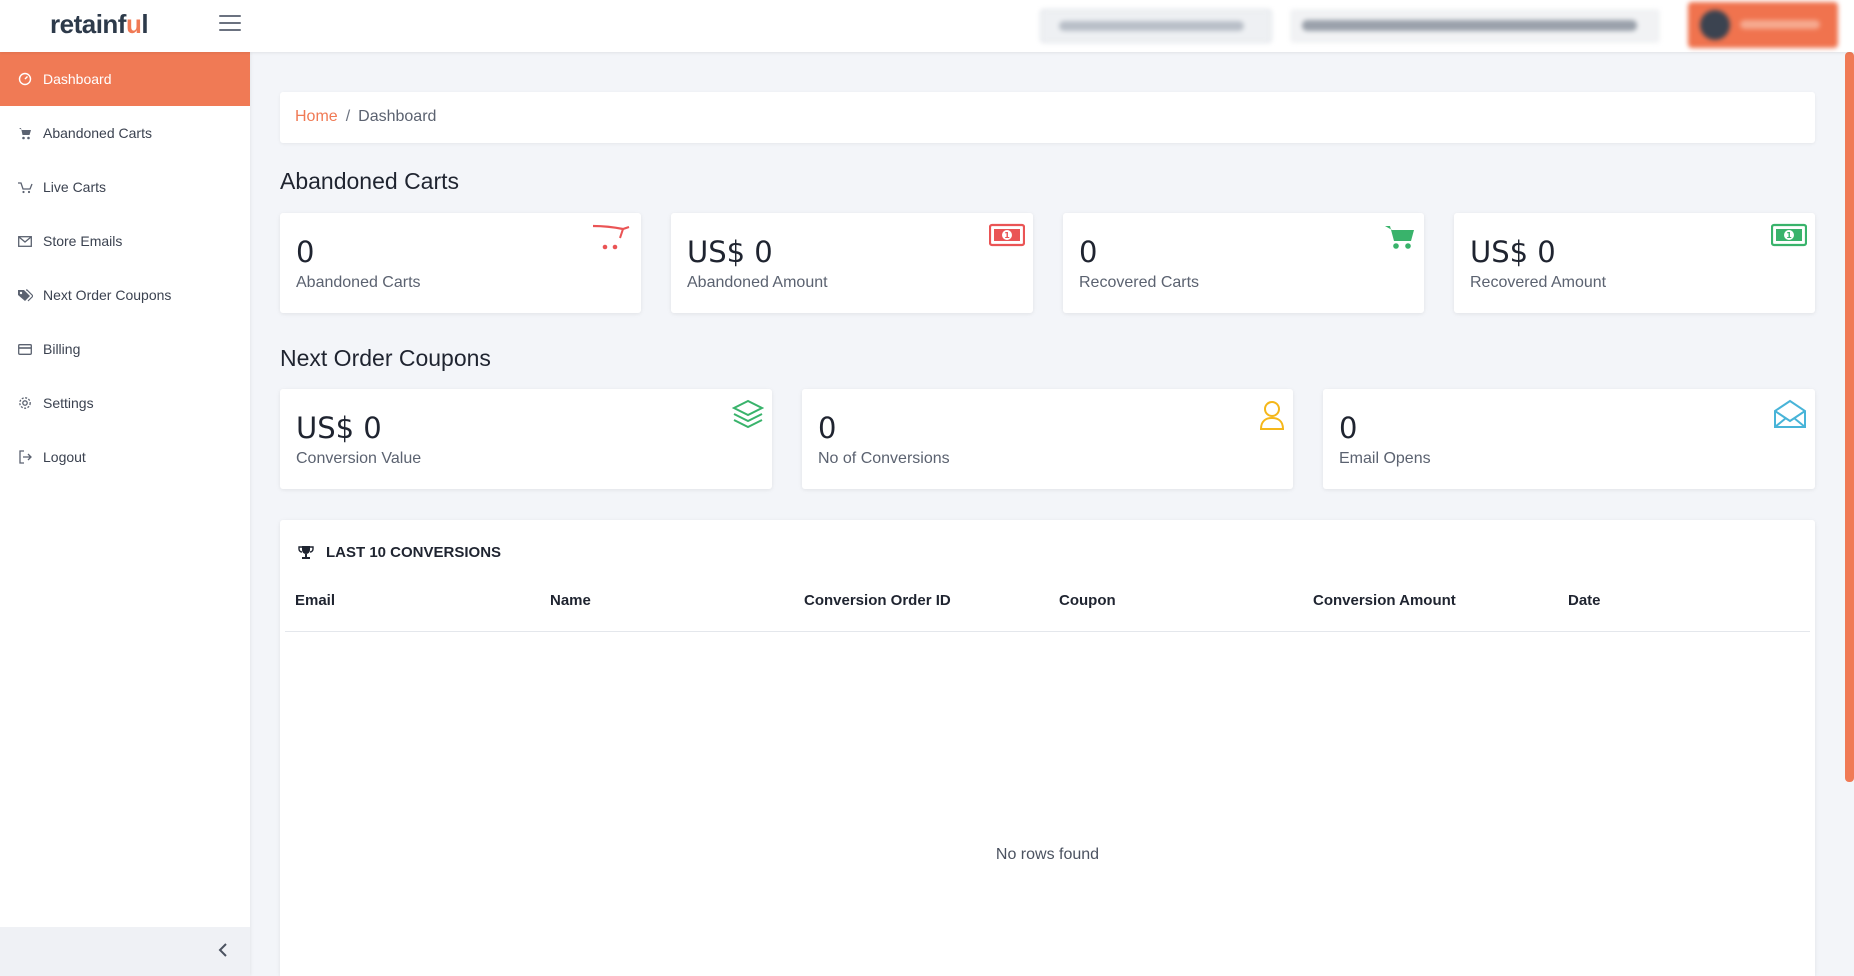 The height and width of the screenshot is (976, 1854). What do you see at coordinates (927, 26) in the screenshot?
I see `top-bar: retainful` at bounding box center [927, 26].